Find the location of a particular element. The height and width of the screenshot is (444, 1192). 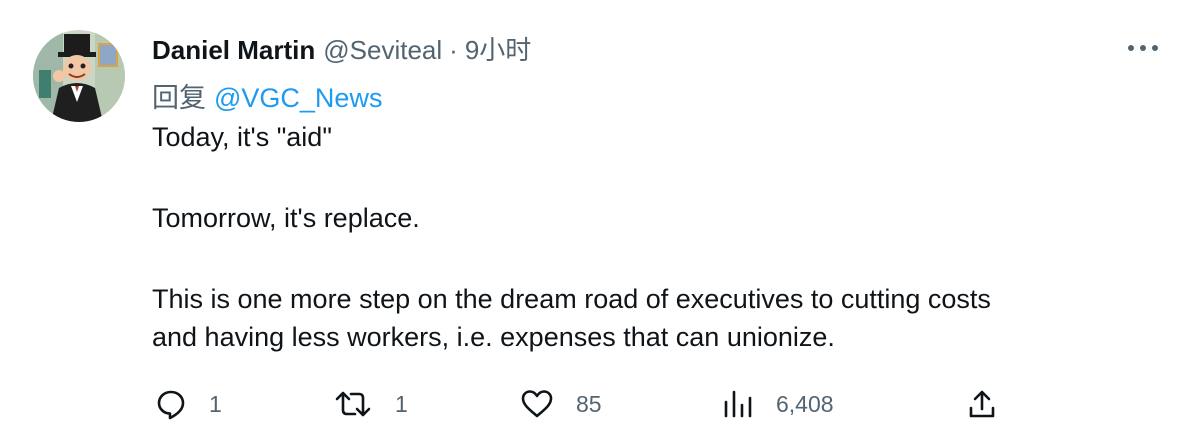

comment-bubble-icon is located at coordinates (171, 405).